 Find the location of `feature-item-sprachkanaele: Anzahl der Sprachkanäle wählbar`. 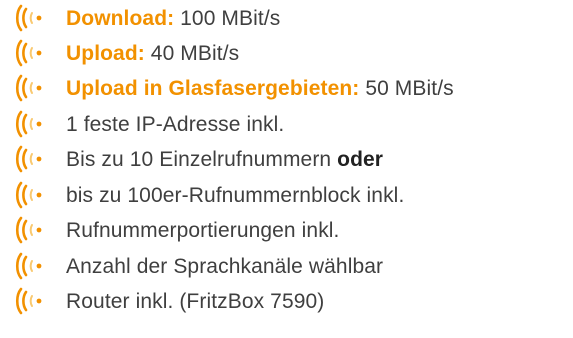

feature-item-sprachkanaele: Anzahl der Sprachkanäle wählbar is located at coordinates (286, 267).